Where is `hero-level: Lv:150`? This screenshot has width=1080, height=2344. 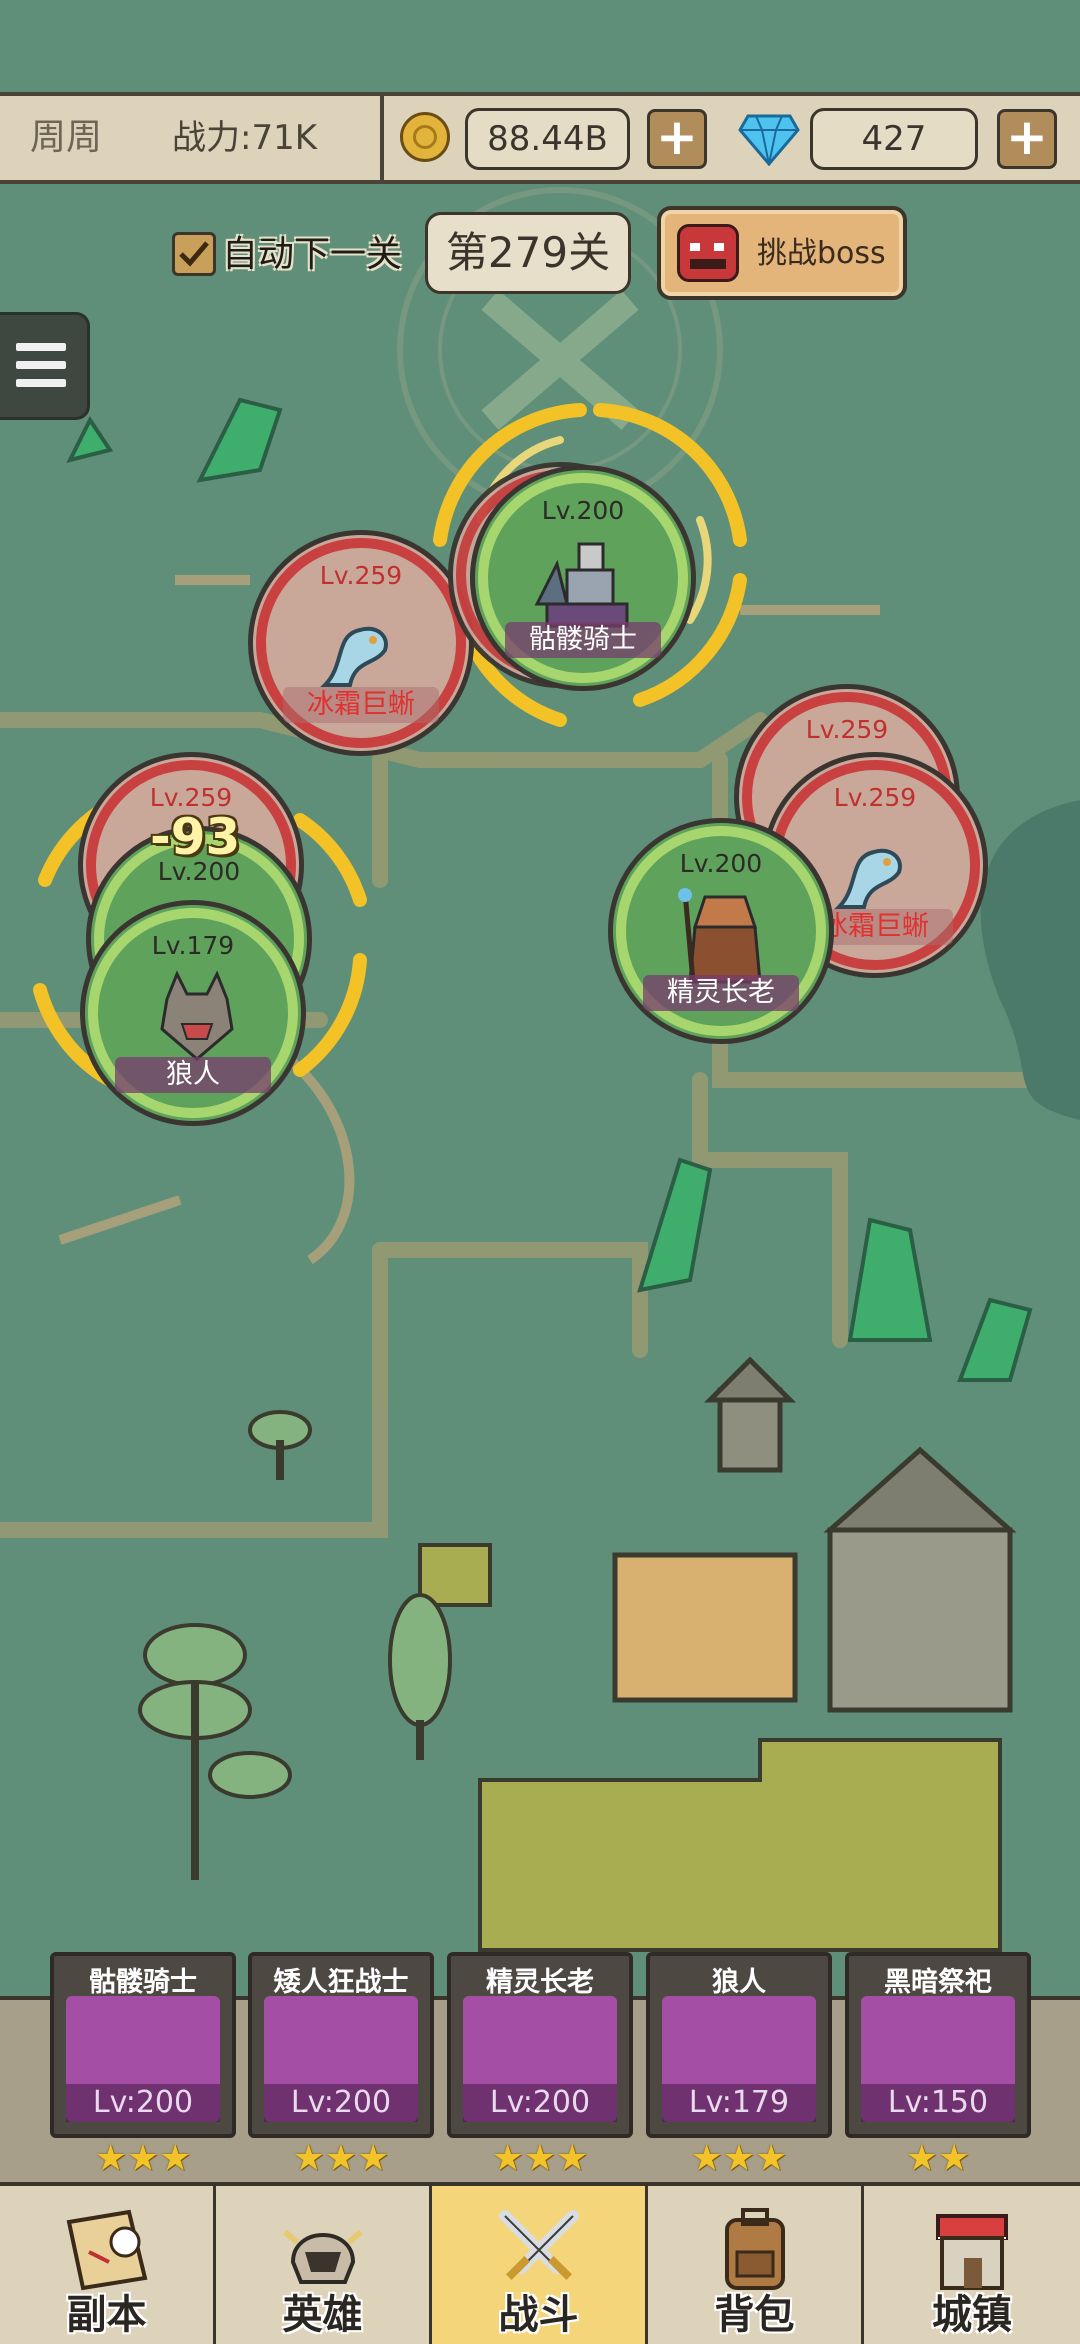 hero-level: Lv:150 is located at coordinates (938, 2103).